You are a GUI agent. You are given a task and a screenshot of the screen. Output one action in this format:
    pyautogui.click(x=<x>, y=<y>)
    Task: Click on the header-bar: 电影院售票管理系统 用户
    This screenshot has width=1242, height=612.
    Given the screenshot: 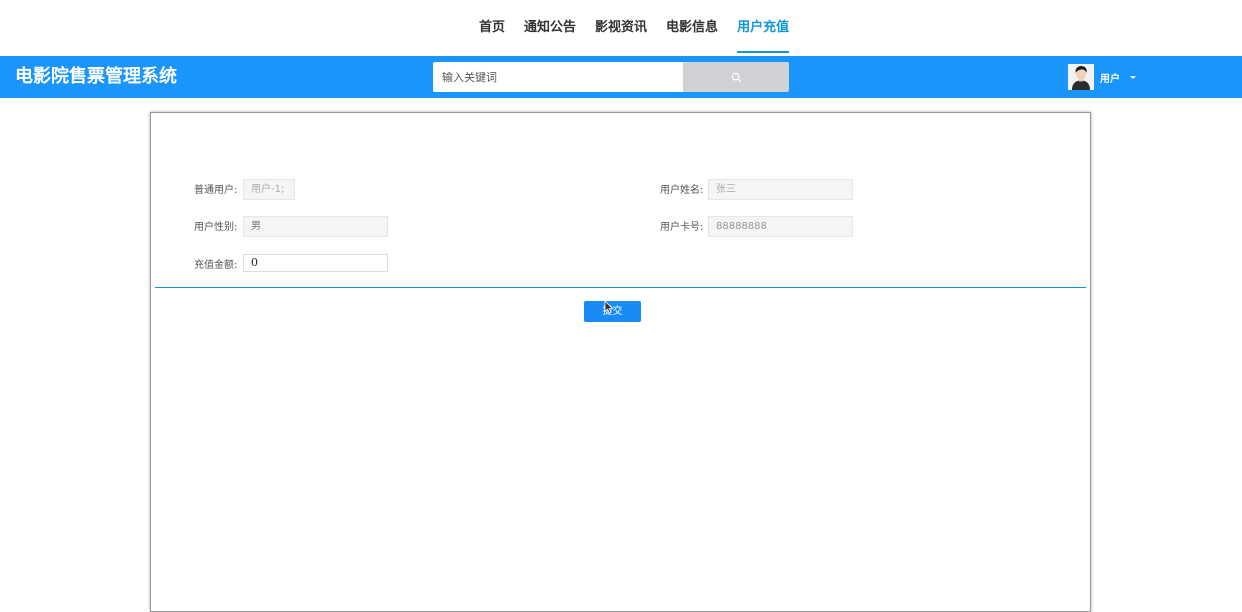 What is the action you would take?
    pyautogui.click(x=621, y=77)
    